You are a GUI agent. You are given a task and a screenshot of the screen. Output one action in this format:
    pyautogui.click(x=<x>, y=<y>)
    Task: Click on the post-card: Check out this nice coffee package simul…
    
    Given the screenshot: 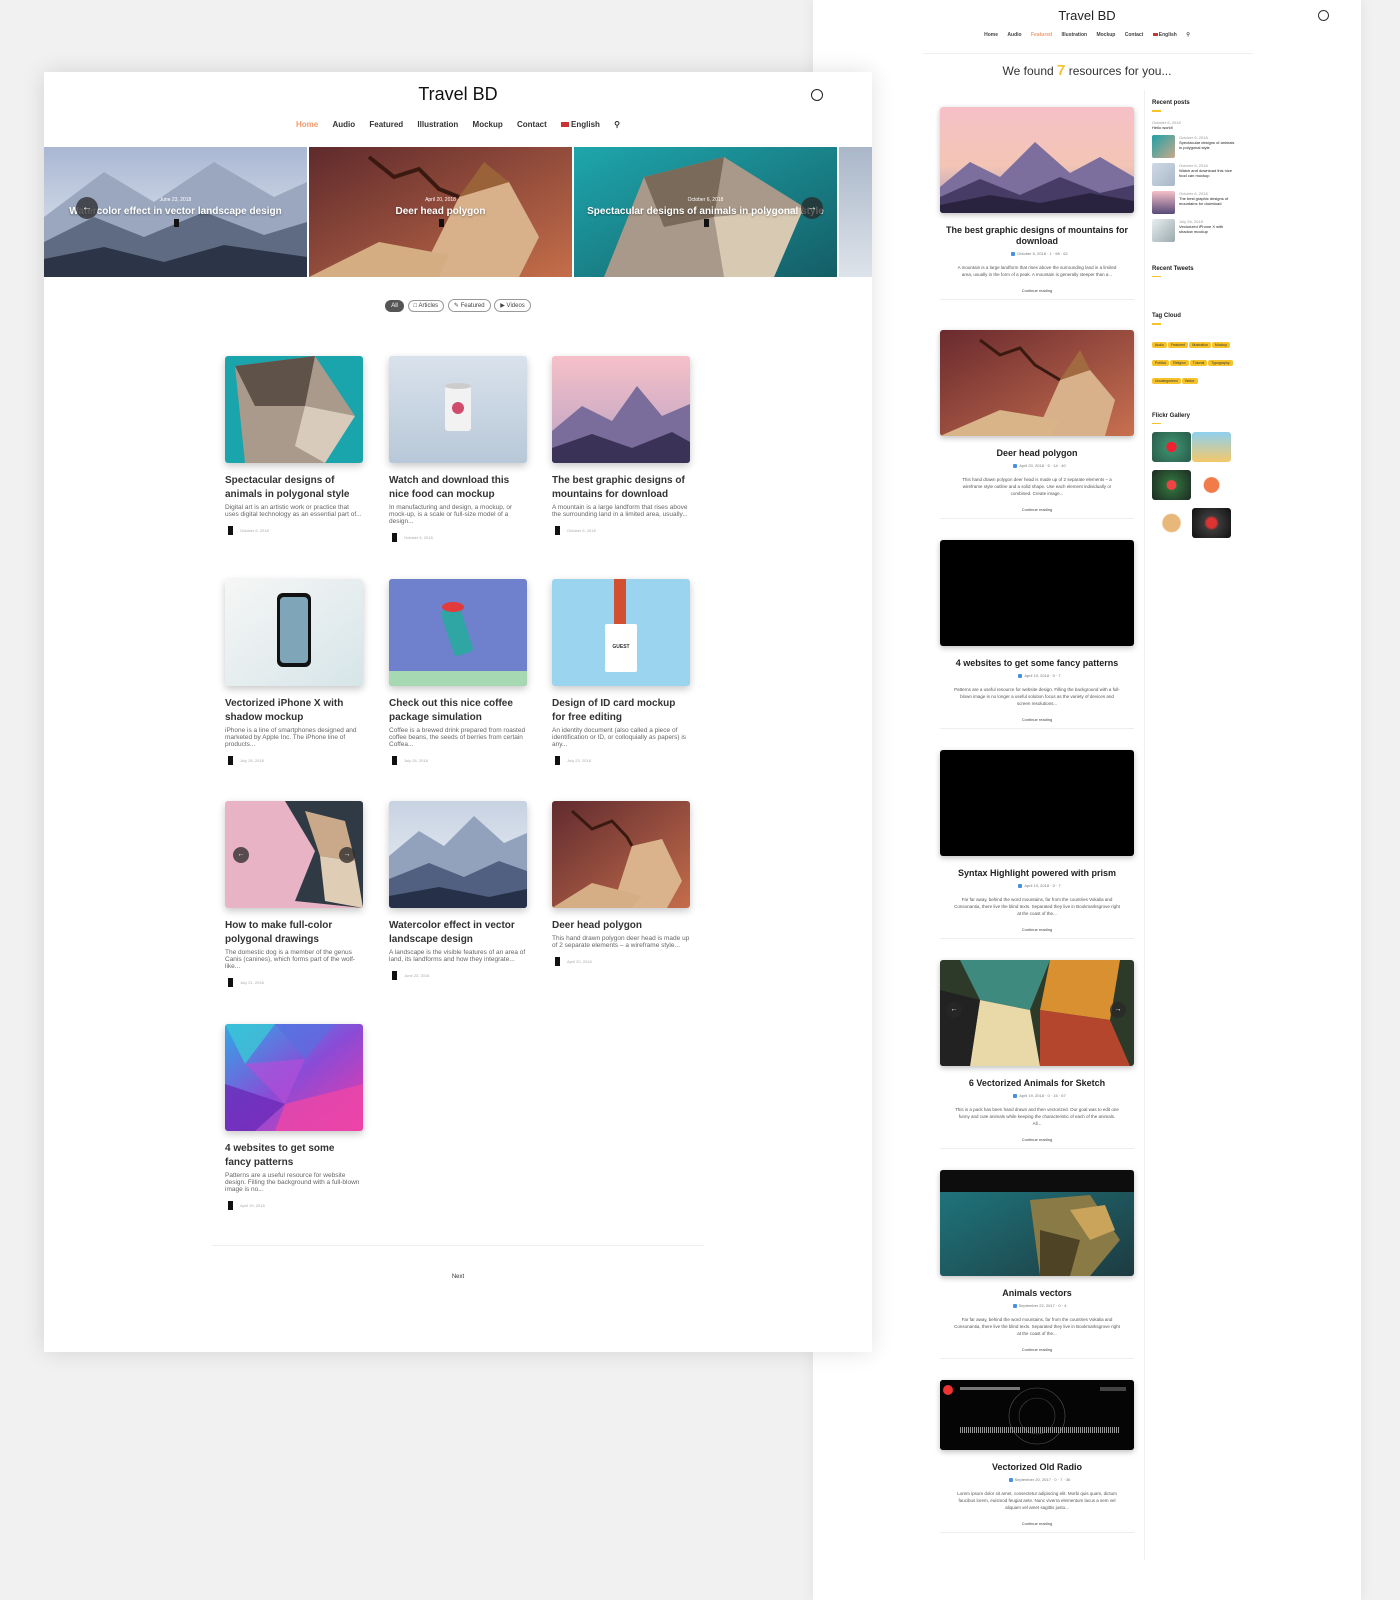 What is the action you would take?
    pyautogui.click(x=458, y=672)
    